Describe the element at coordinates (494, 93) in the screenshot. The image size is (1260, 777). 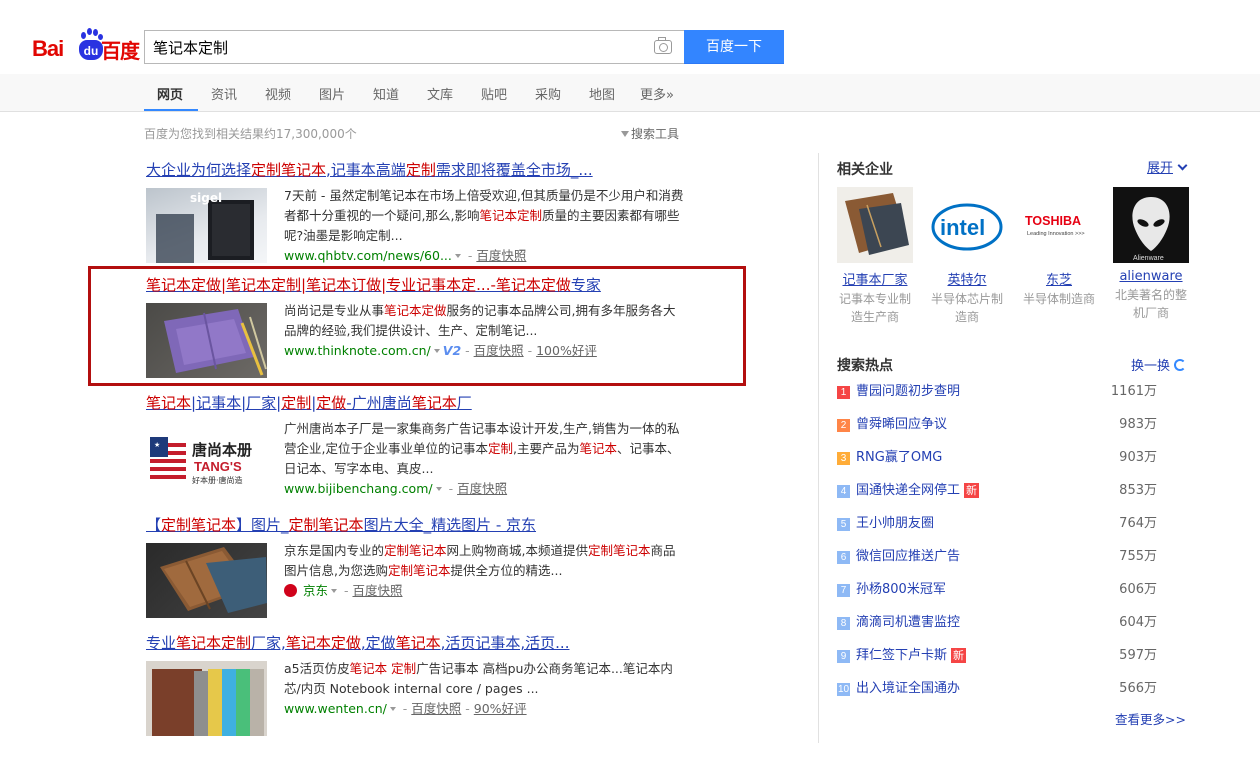
I see `tab-tieba: 贴吧` at that location.